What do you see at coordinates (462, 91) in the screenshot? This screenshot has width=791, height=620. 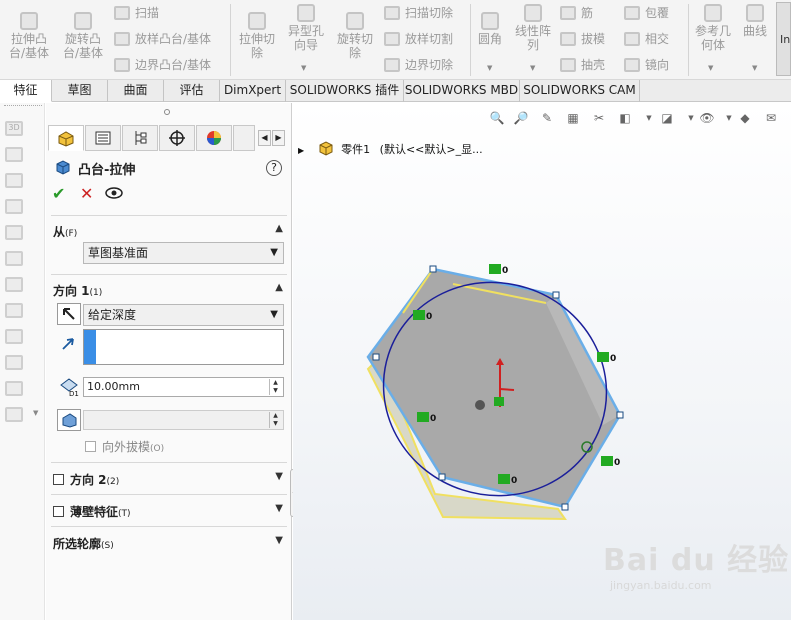 I see `tab-solidworks-mbd: SOLIDWORKS MBD` at bounding box center [462, 91].